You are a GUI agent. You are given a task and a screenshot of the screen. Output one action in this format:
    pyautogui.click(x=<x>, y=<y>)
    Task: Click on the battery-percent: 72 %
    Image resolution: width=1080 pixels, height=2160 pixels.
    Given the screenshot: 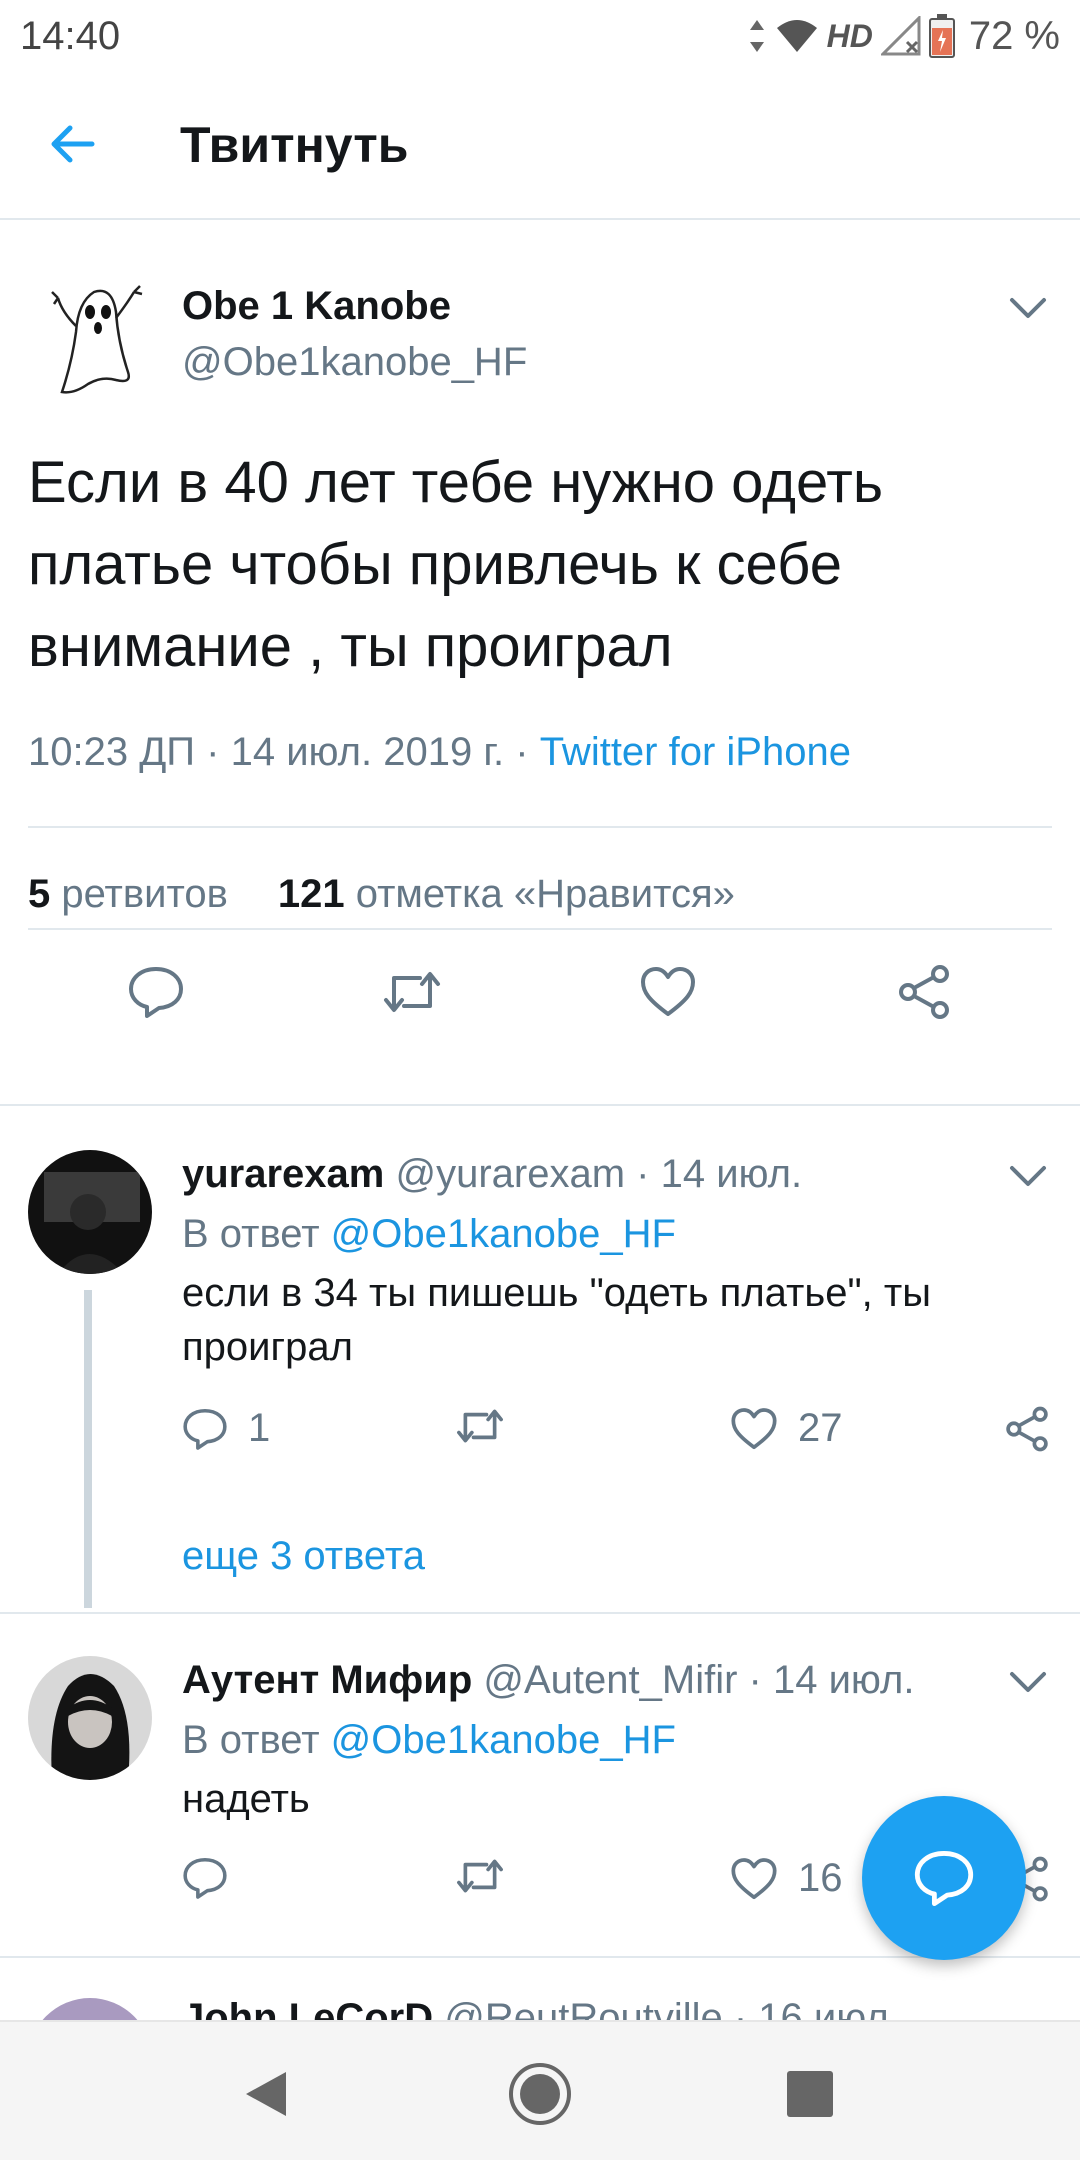 What is the action you would take?
    pyautogui.click(x=1014, y=35)
    